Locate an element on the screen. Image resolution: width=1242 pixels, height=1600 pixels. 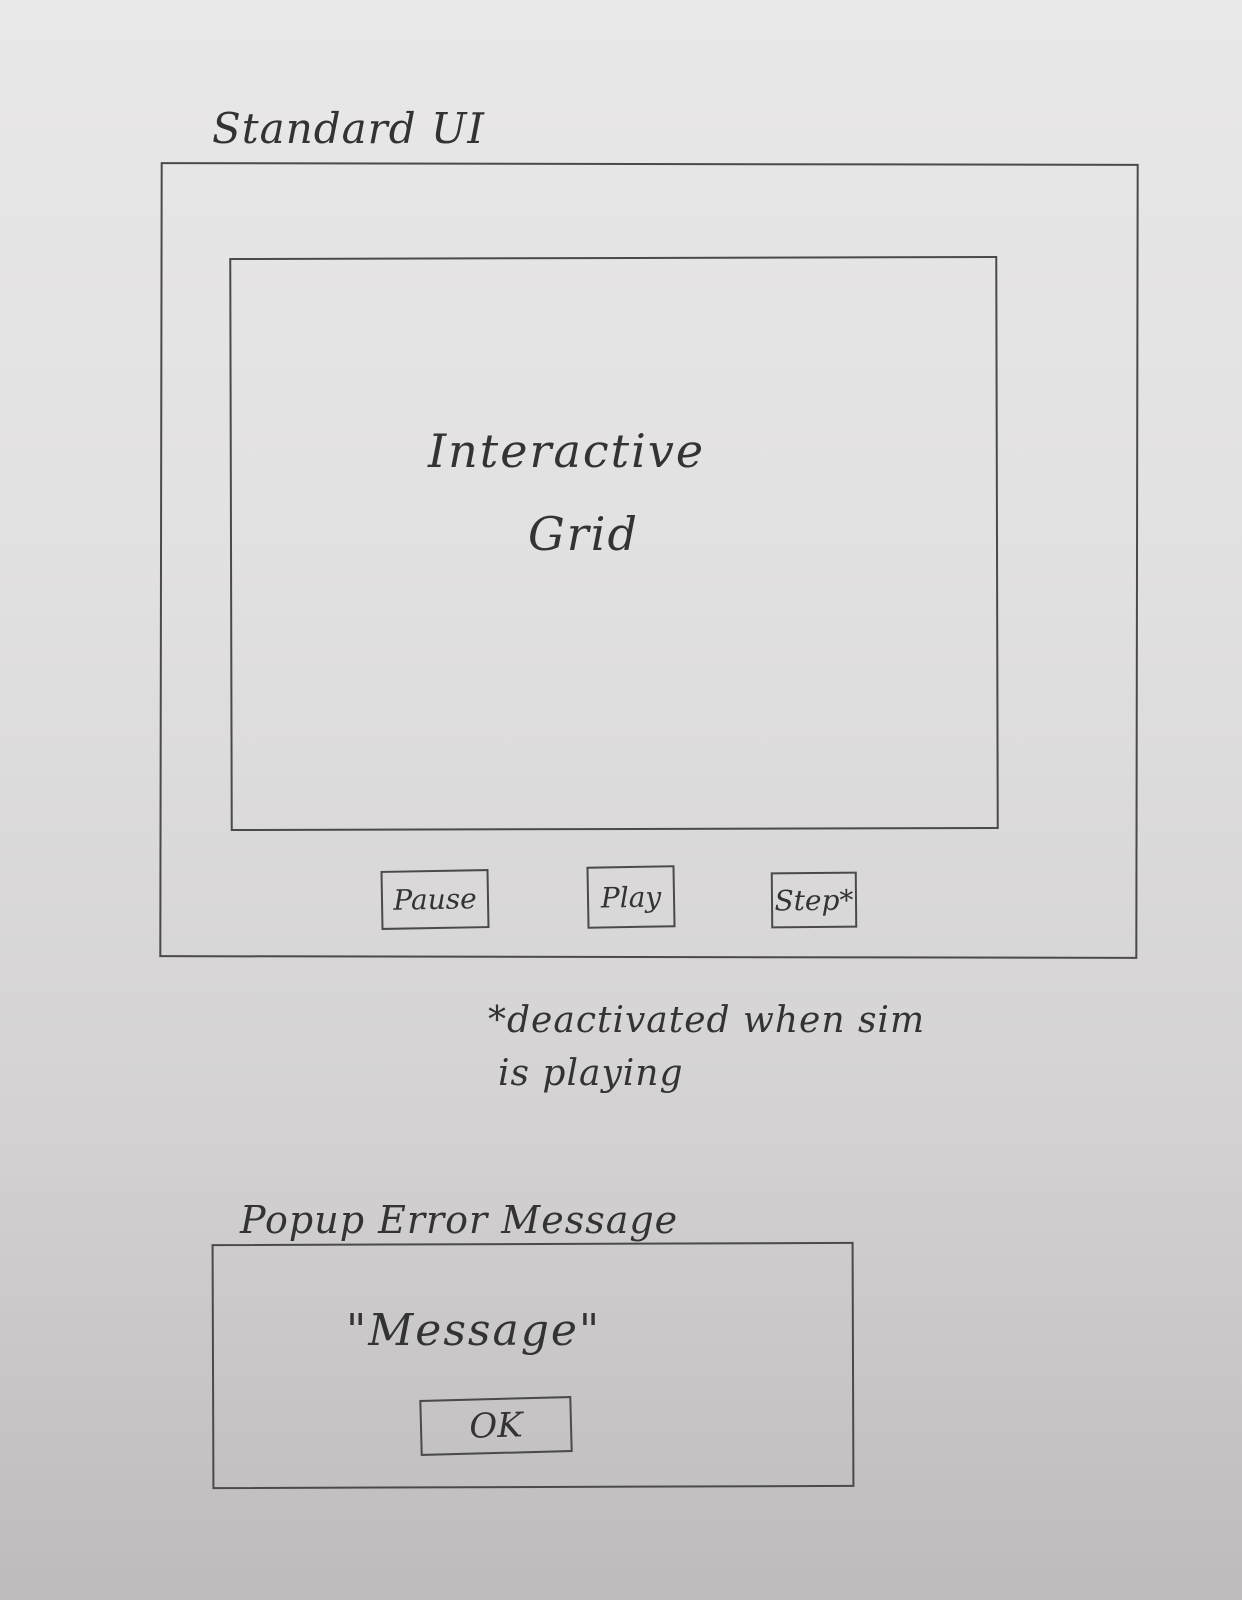
popup-title: Popup Error Message is located at coordinates (459, 1220).